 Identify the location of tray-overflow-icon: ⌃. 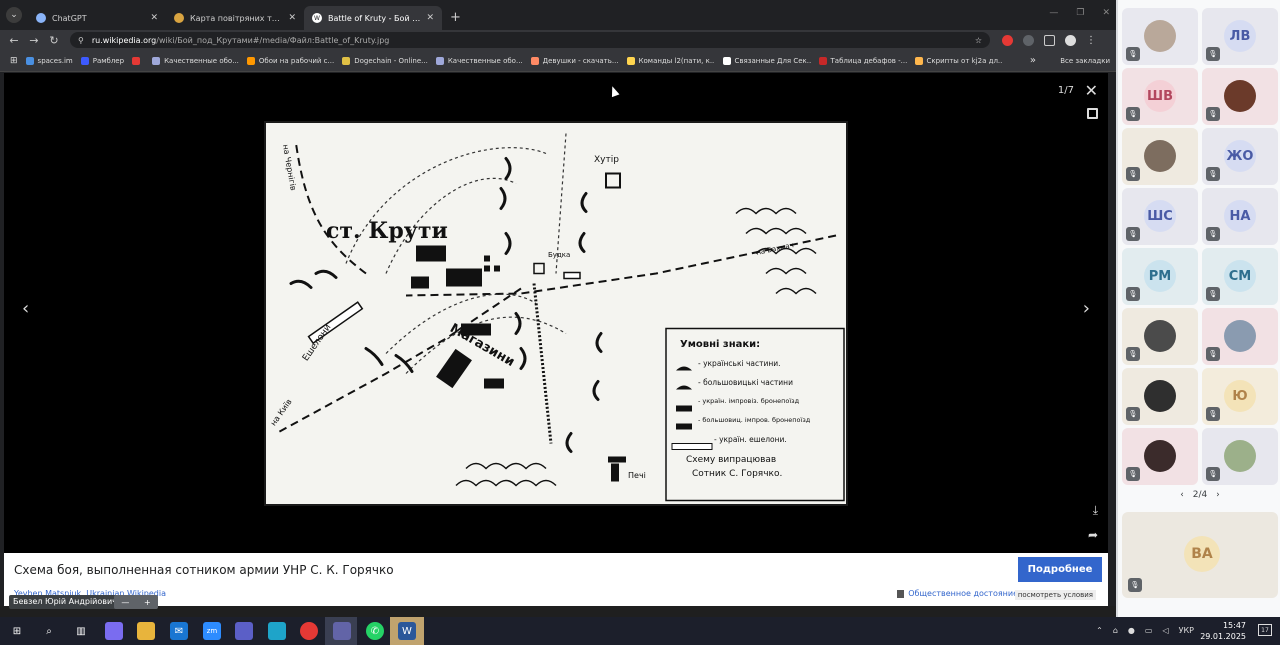
(1099, 630).